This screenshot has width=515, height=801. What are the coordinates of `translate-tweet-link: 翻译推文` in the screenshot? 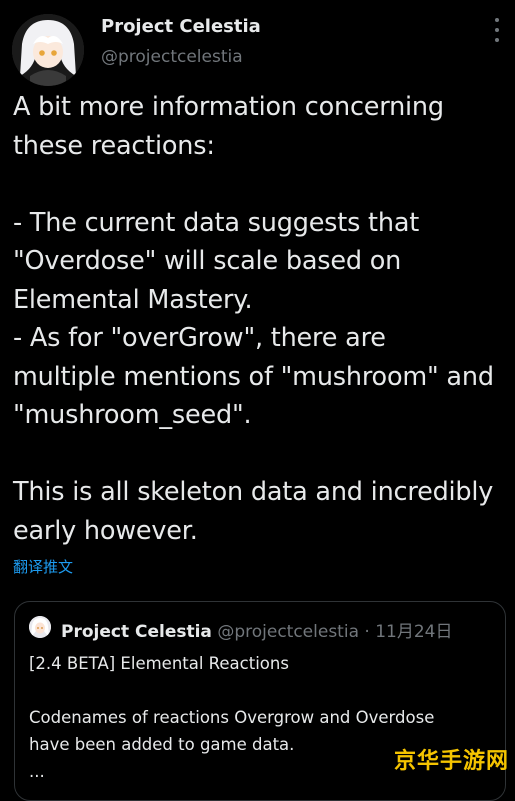 It's located at (43, 566).